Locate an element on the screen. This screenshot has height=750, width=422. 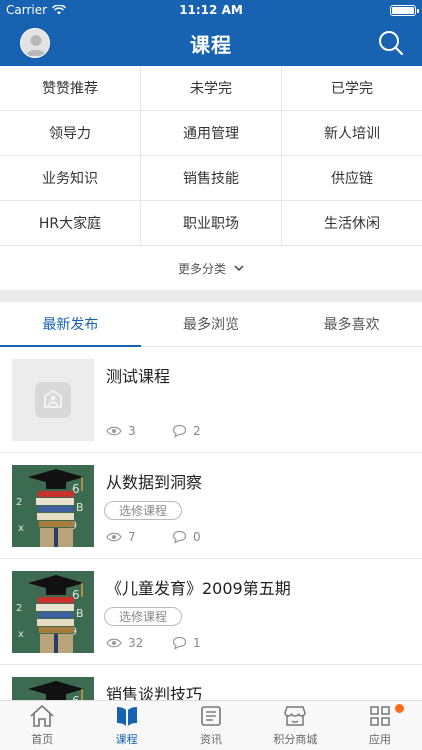
tab-most-liked: 最多喜欢 is located at coordinates (351, 324).